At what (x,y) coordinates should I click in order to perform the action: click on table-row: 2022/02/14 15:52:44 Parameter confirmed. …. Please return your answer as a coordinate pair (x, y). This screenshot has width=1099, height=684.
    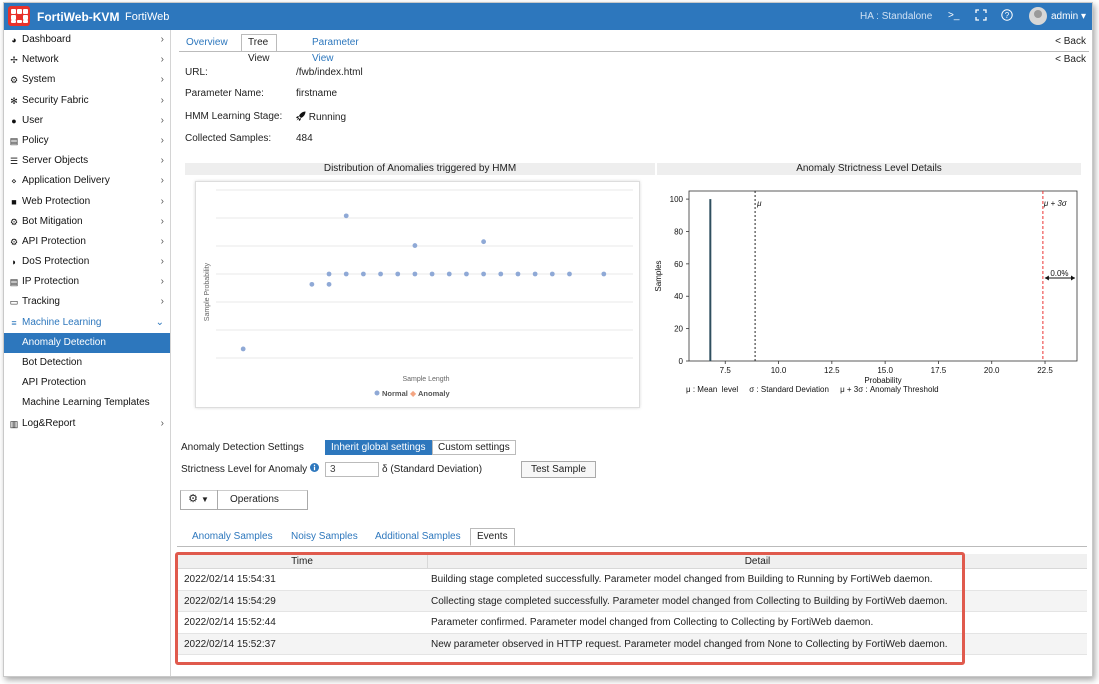
    Looking at the image, I should click on (632, 623).